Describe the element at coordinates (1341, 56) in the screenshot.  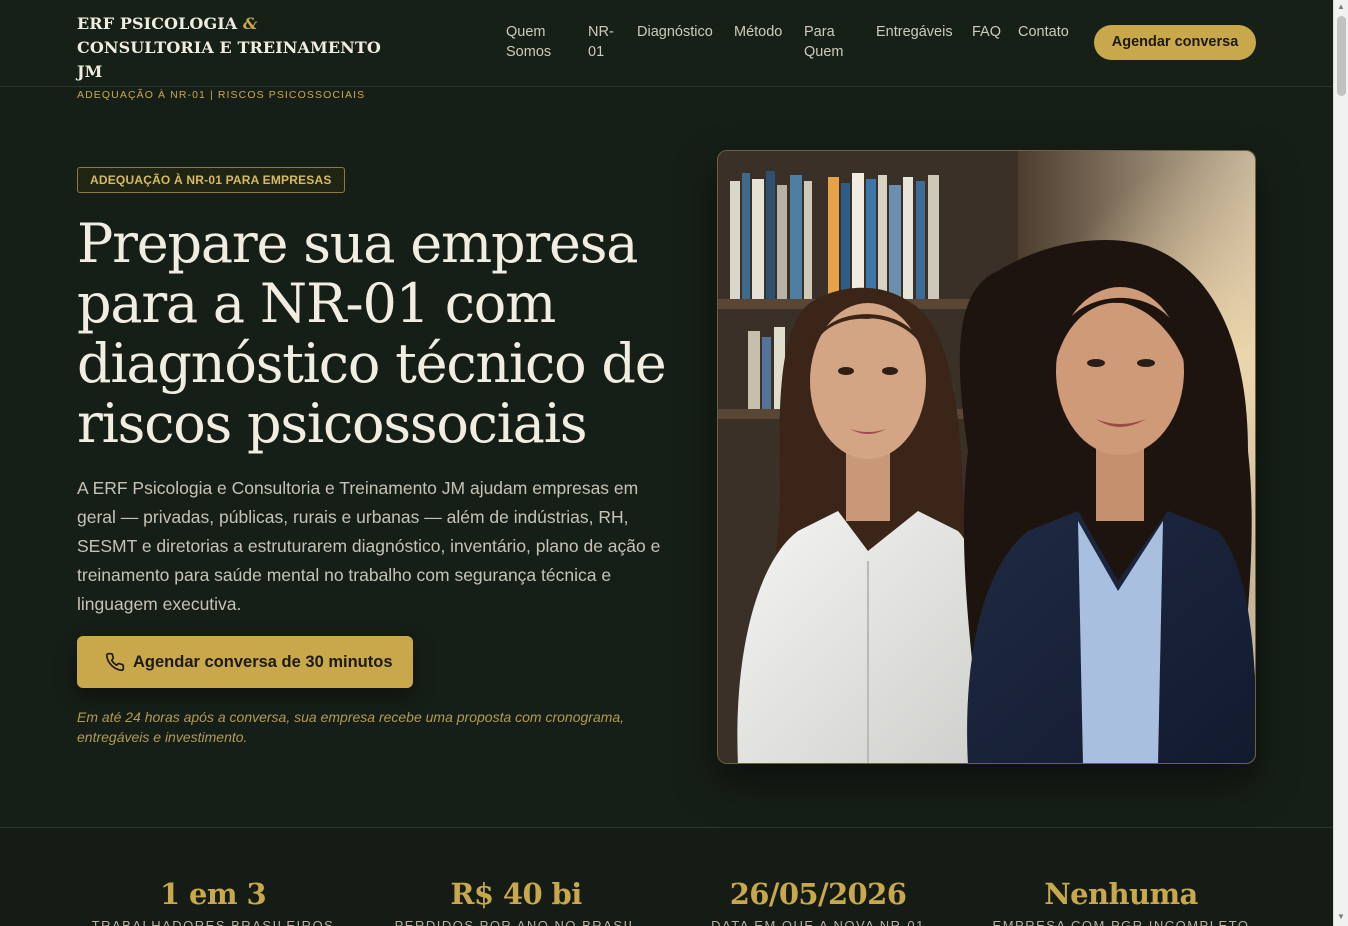
I see `scroll-thumb` at that location.